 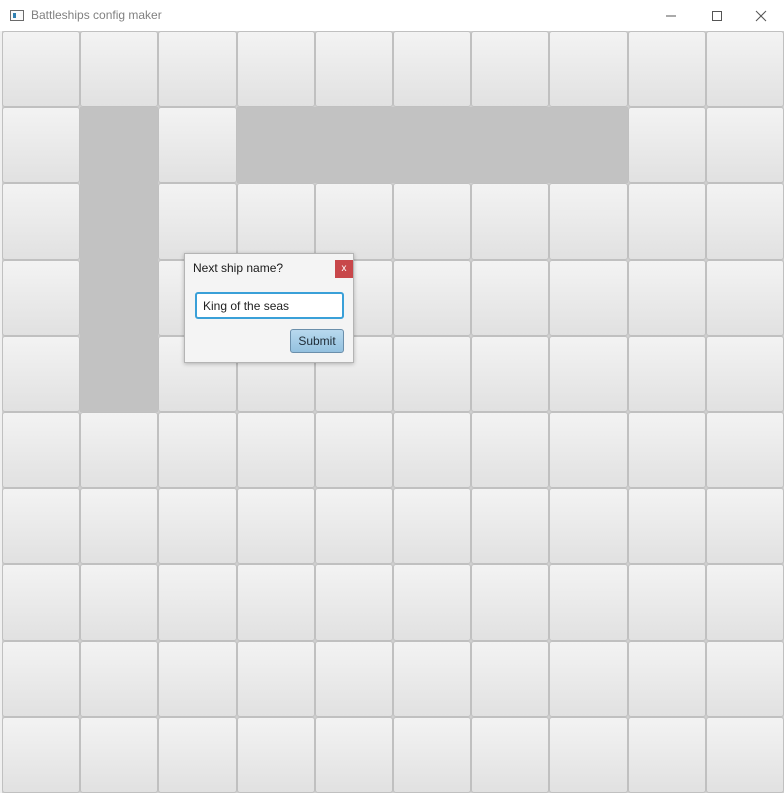 I want to click on minimize-button, so click(x=671, y=15).